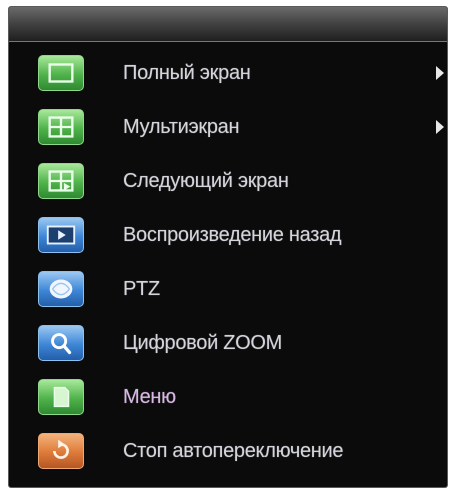 This screenshot has width=455, height=492. I want to click on menu-item-next-screen: Следующий экран, so click(228, 181).